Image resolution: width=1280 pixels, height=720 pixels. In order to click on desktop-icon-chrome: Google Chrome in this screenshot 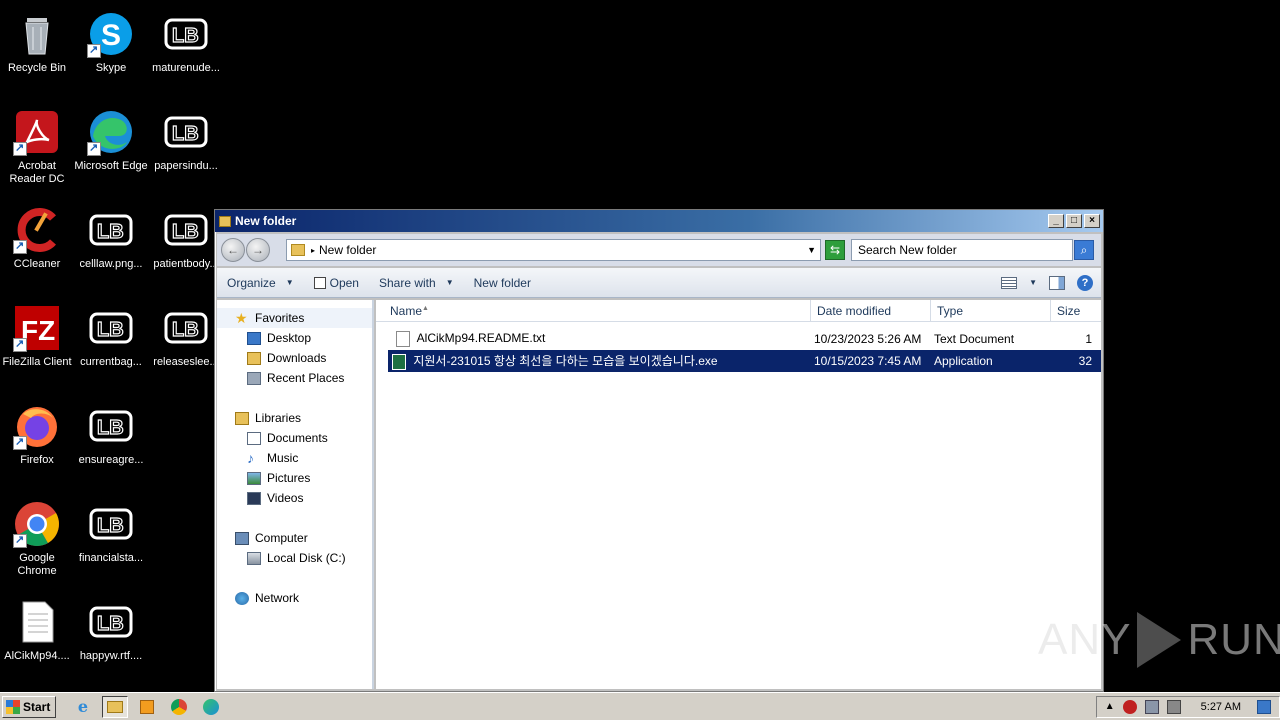, I will do `click(37, 540)`.